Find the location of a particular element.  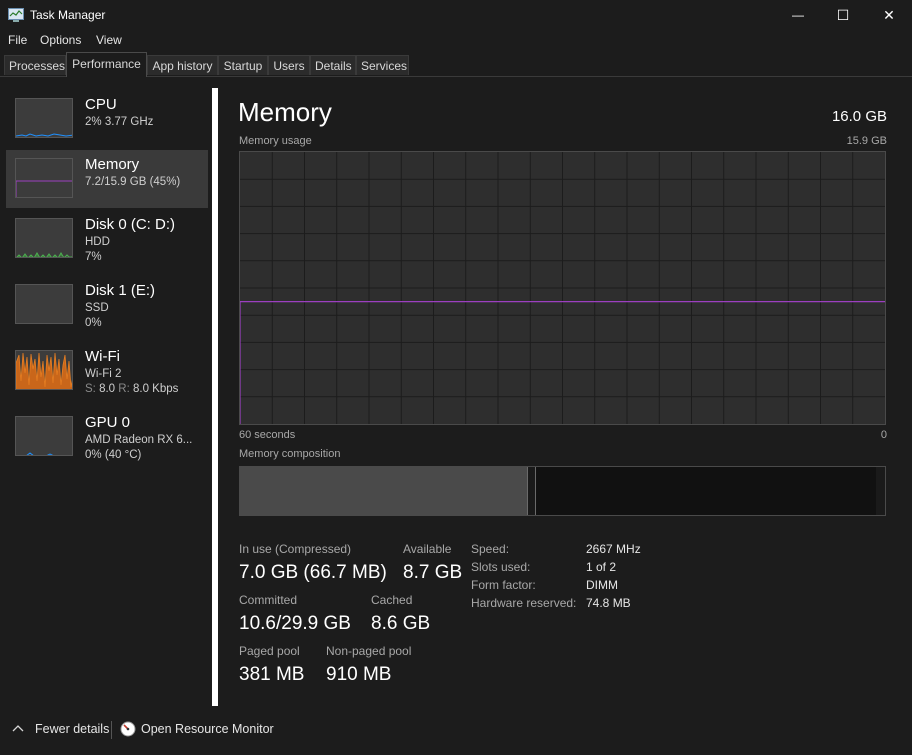

spec-slots-value: 1 of 2 is located at coordinates (601, 567).